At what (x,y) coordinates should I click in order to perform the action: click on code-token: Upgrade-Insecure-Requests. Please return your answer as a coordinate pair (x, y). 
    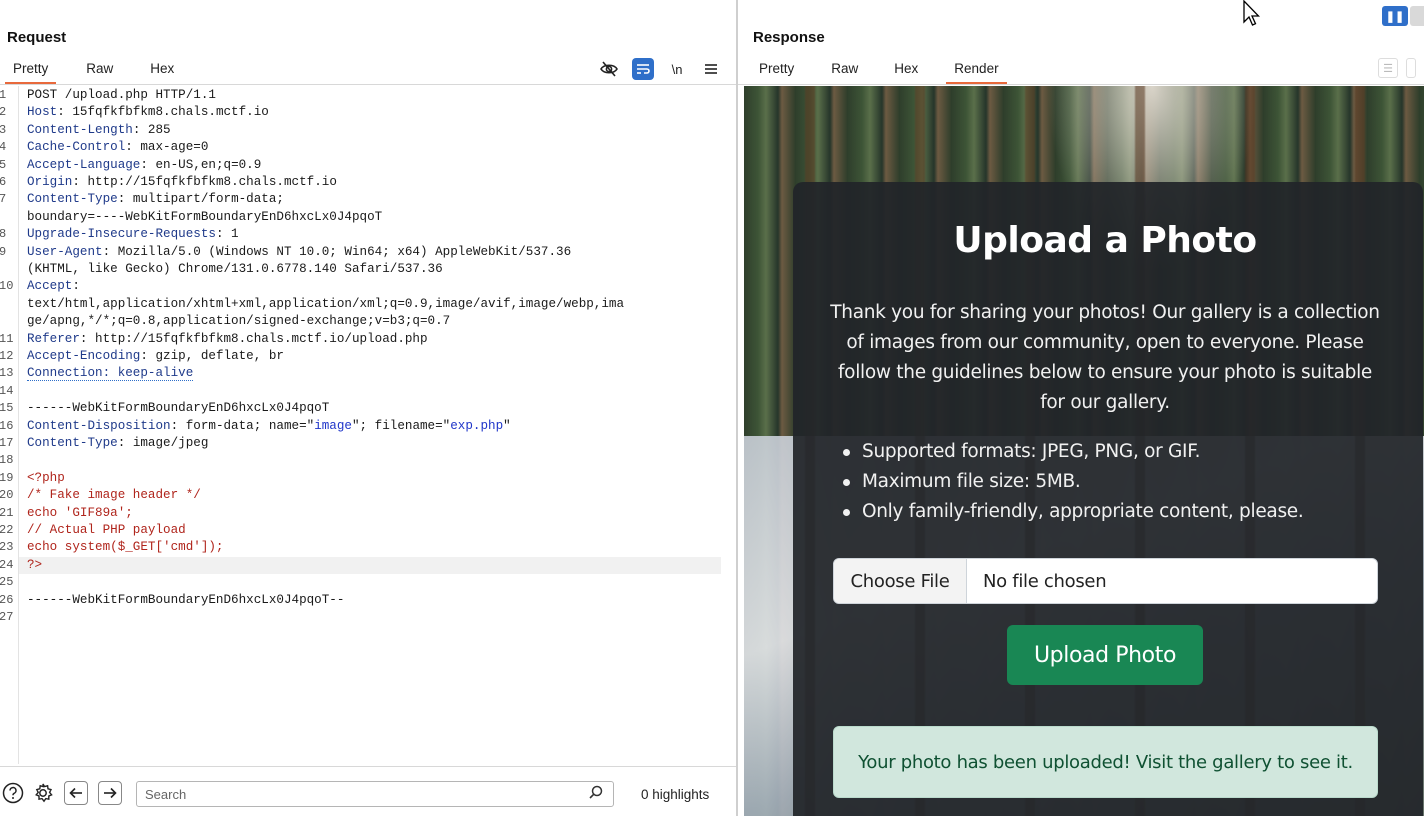
    Looking at the image, I should click on (121, 234).